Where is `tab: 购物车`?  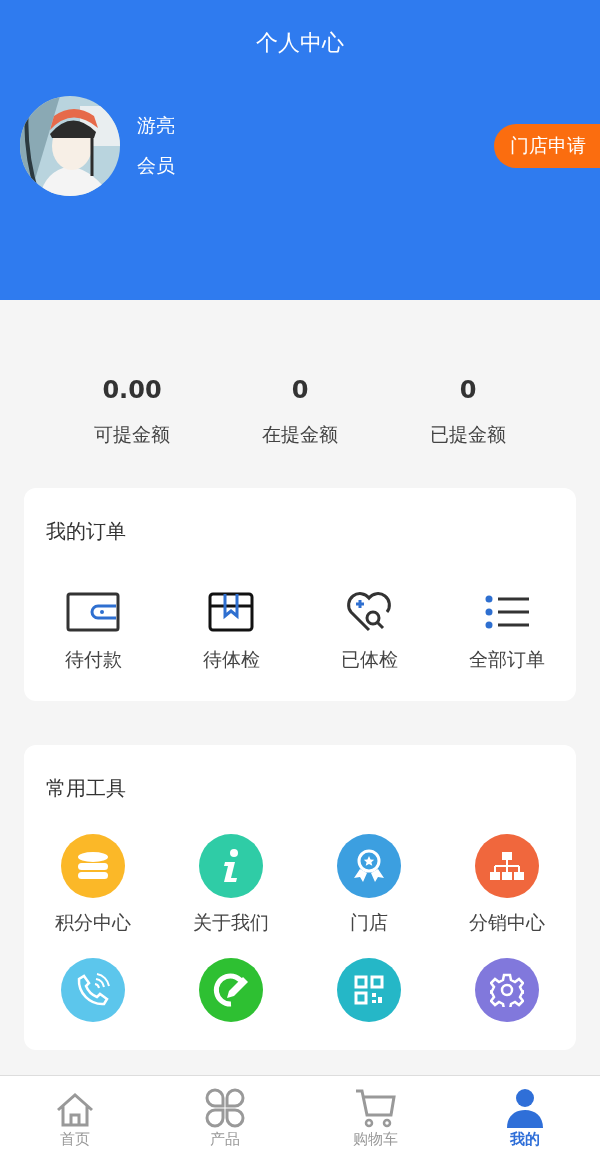 tab: 购物车 is located at coordinates (375, 1117).